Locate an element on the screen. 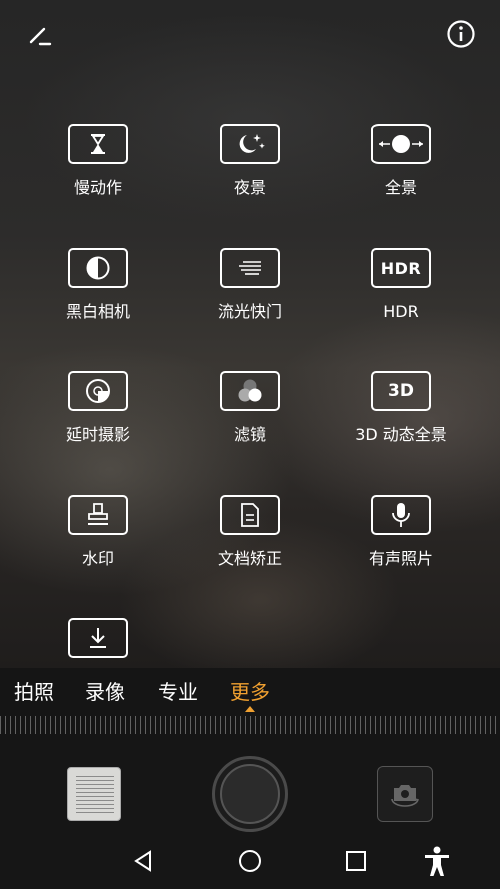 The image size is (500, 889). mode-light-painting: 流光快门 is located at coordinates (250, 285).